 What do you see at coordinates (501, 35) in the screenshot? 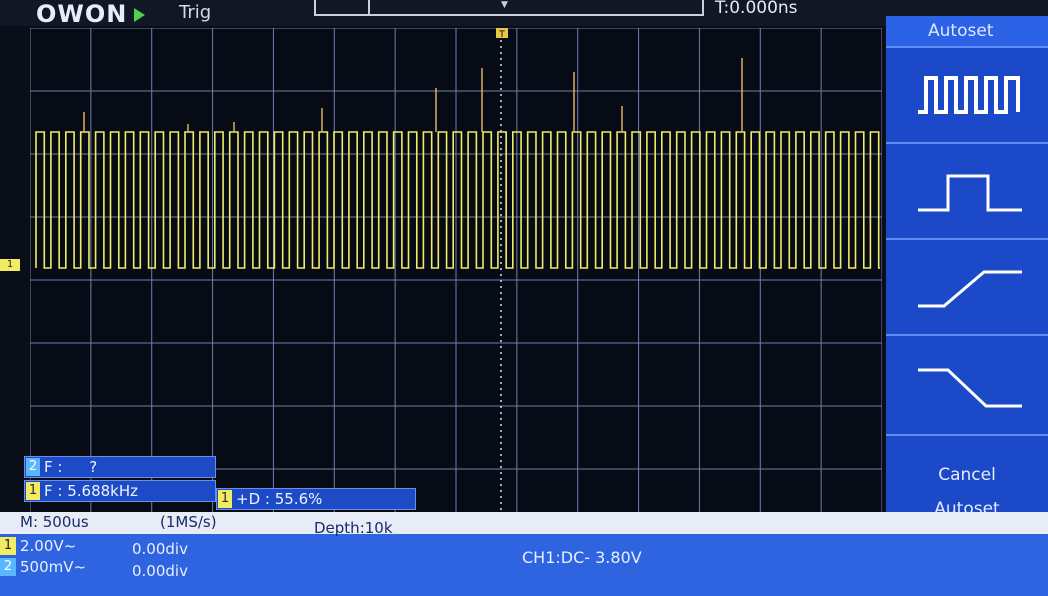
I see `svg-text: T` at bounding box center [501, 35].